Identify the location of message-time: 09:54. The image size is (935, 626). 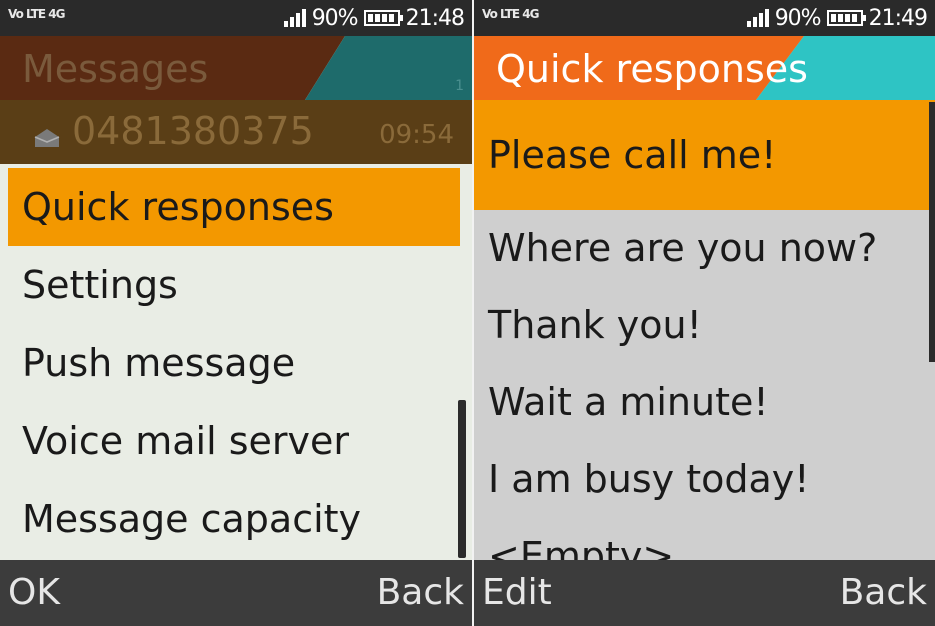
(416, 135).